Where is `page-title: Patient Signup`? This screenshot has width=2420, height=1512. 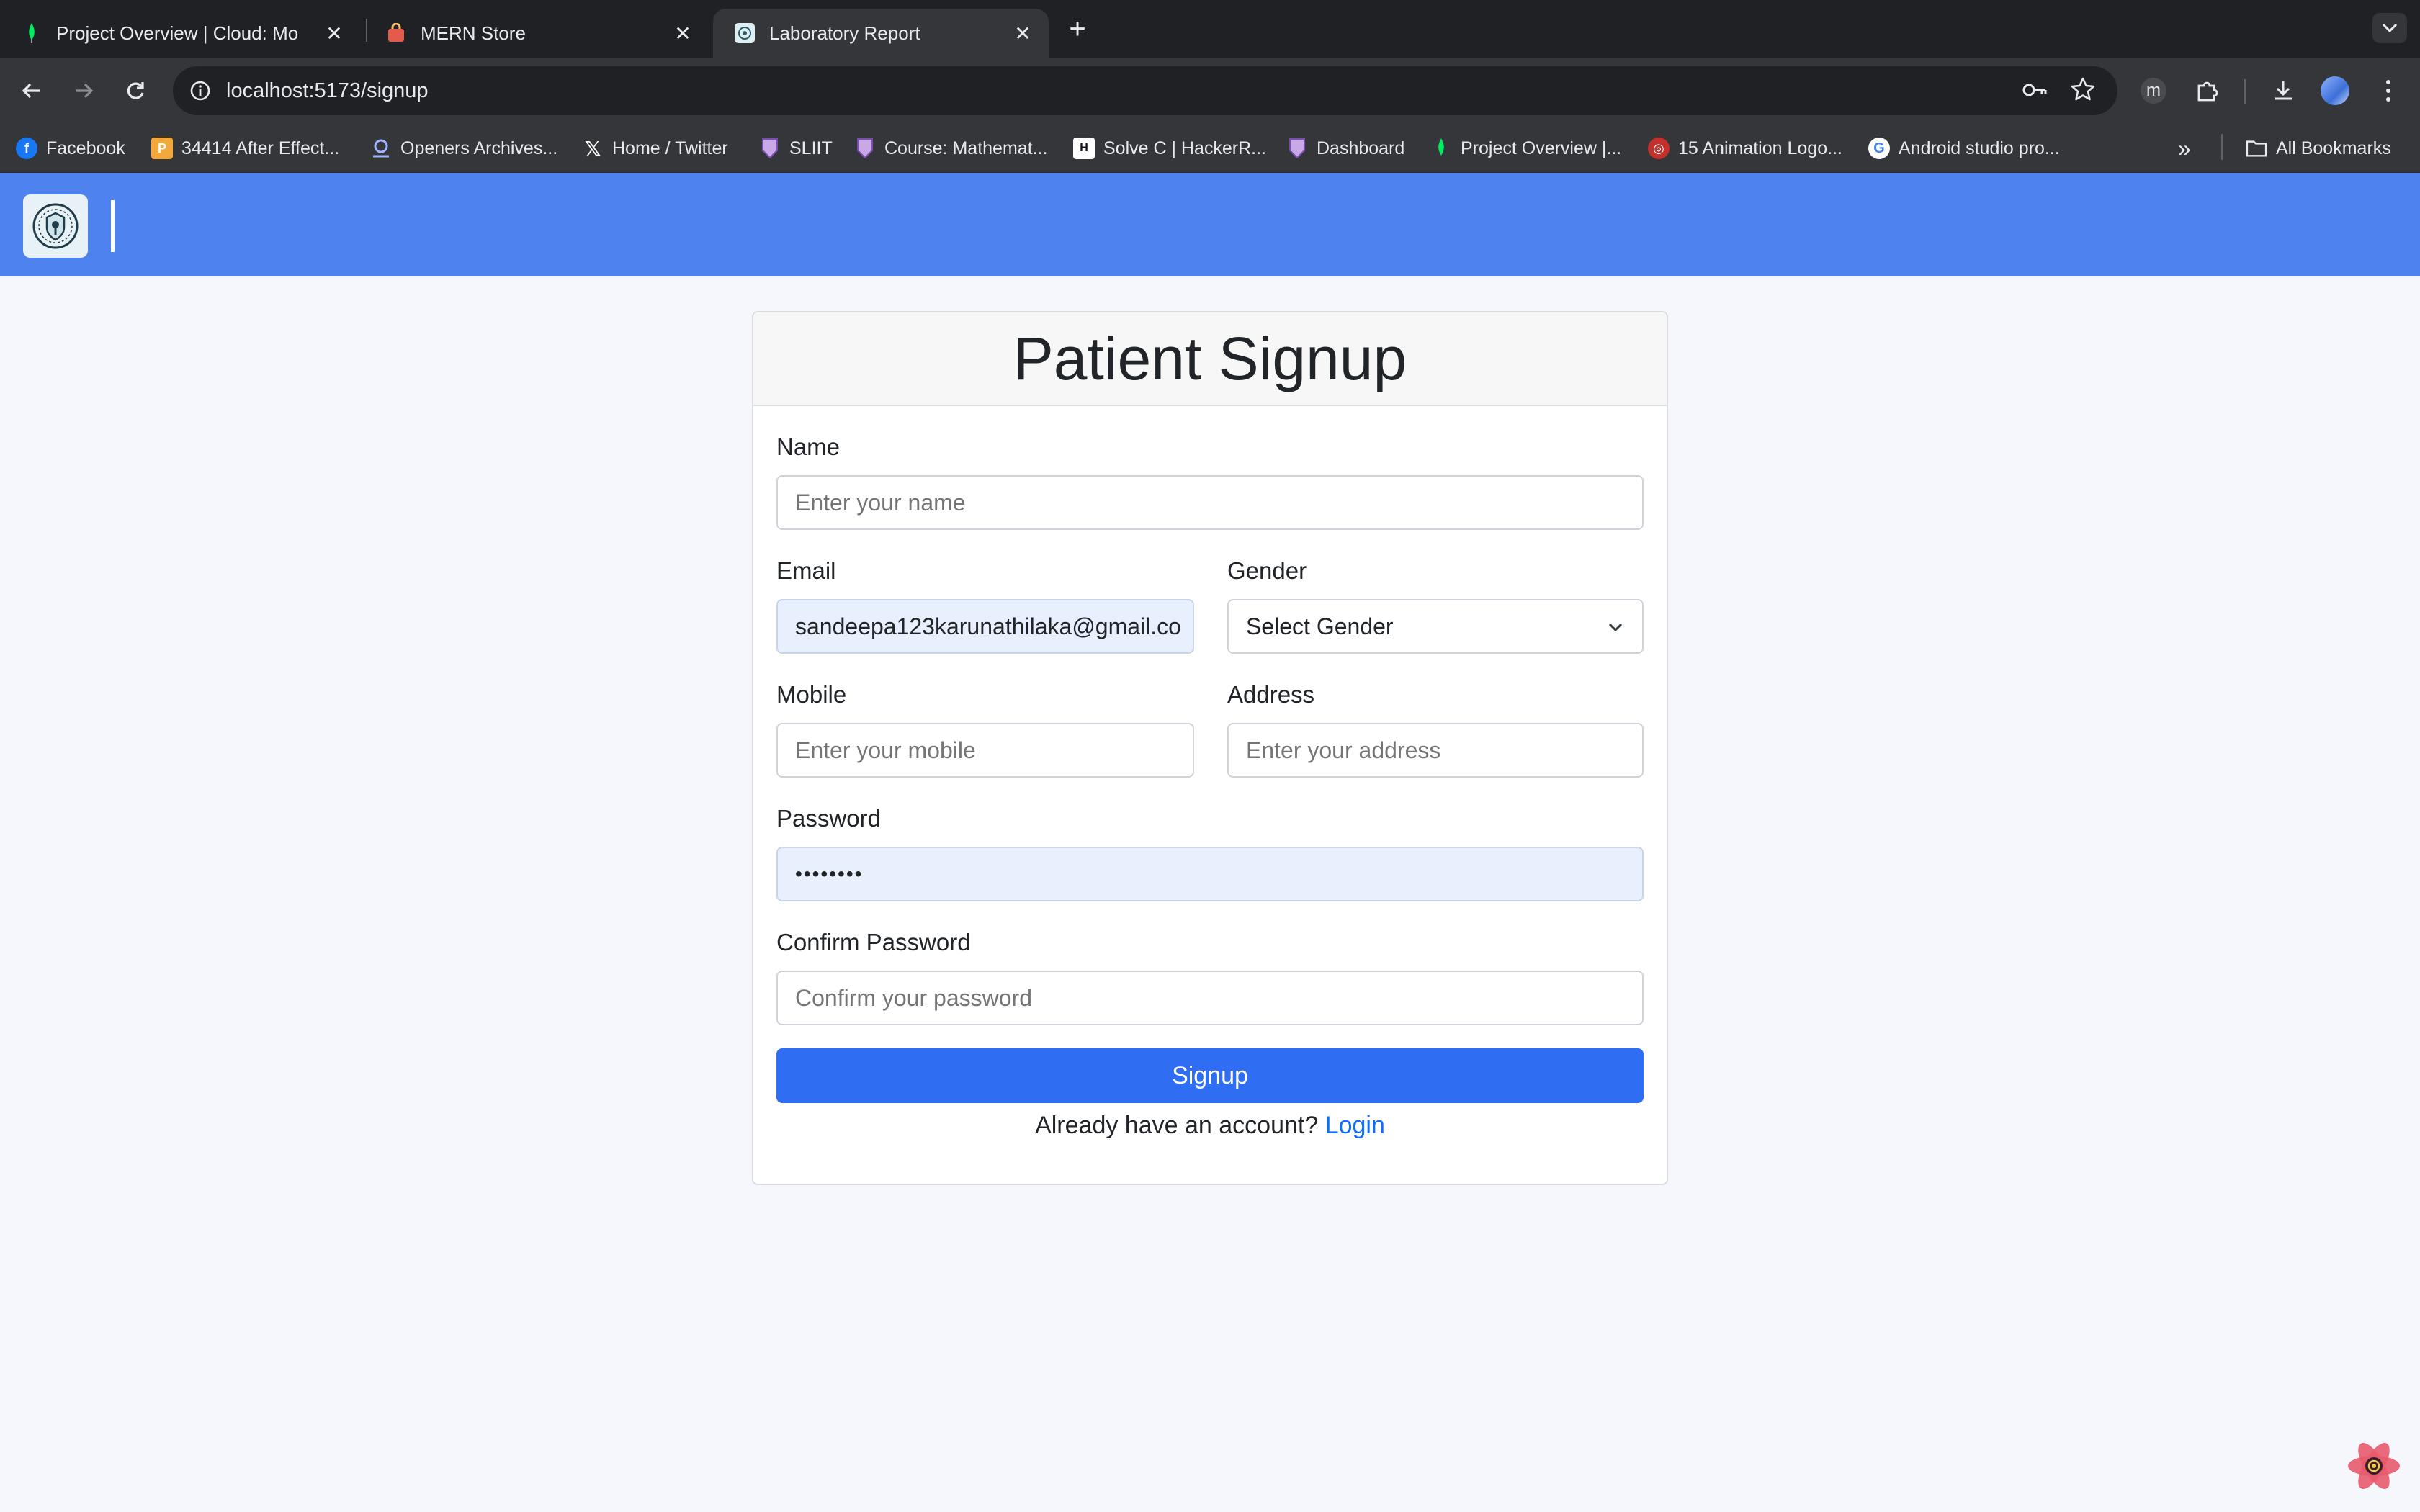
page-title: Patient Signup is located at coordinates (1210, 358).